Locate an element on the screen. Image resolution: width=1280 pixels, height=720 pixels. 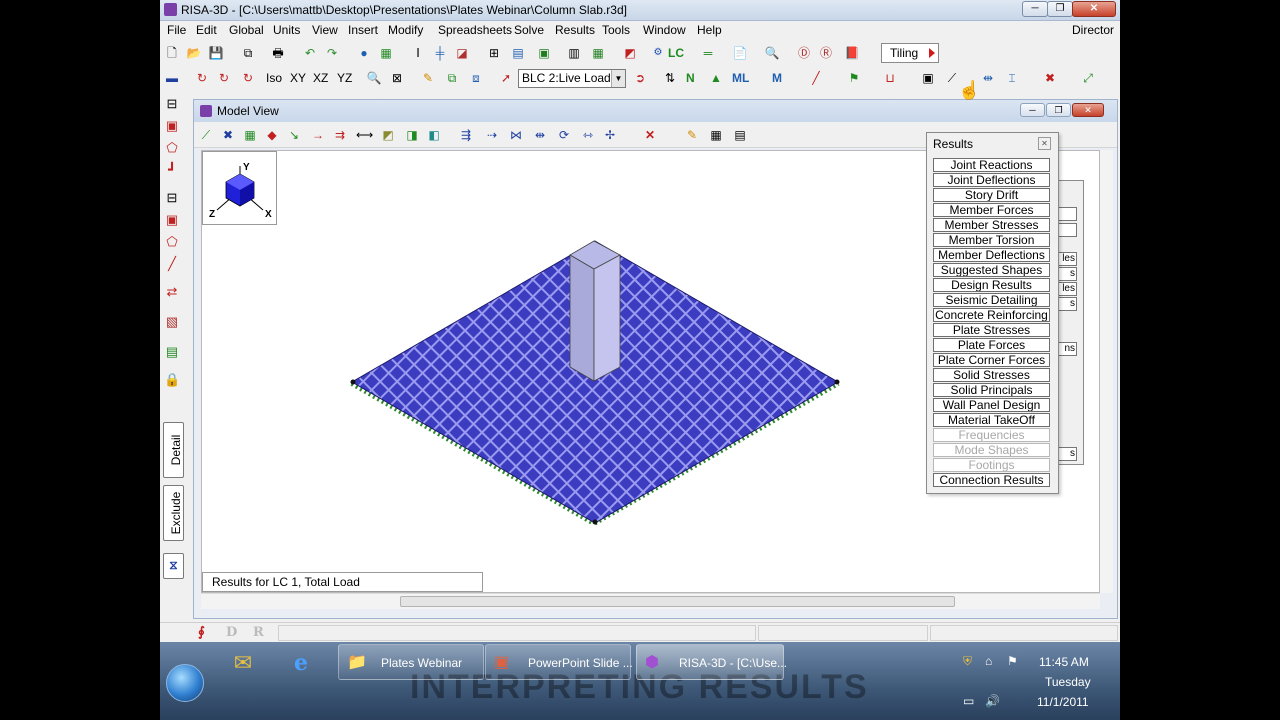
solid-principals-button: Solid Principals is located at coordinates (991, 390).